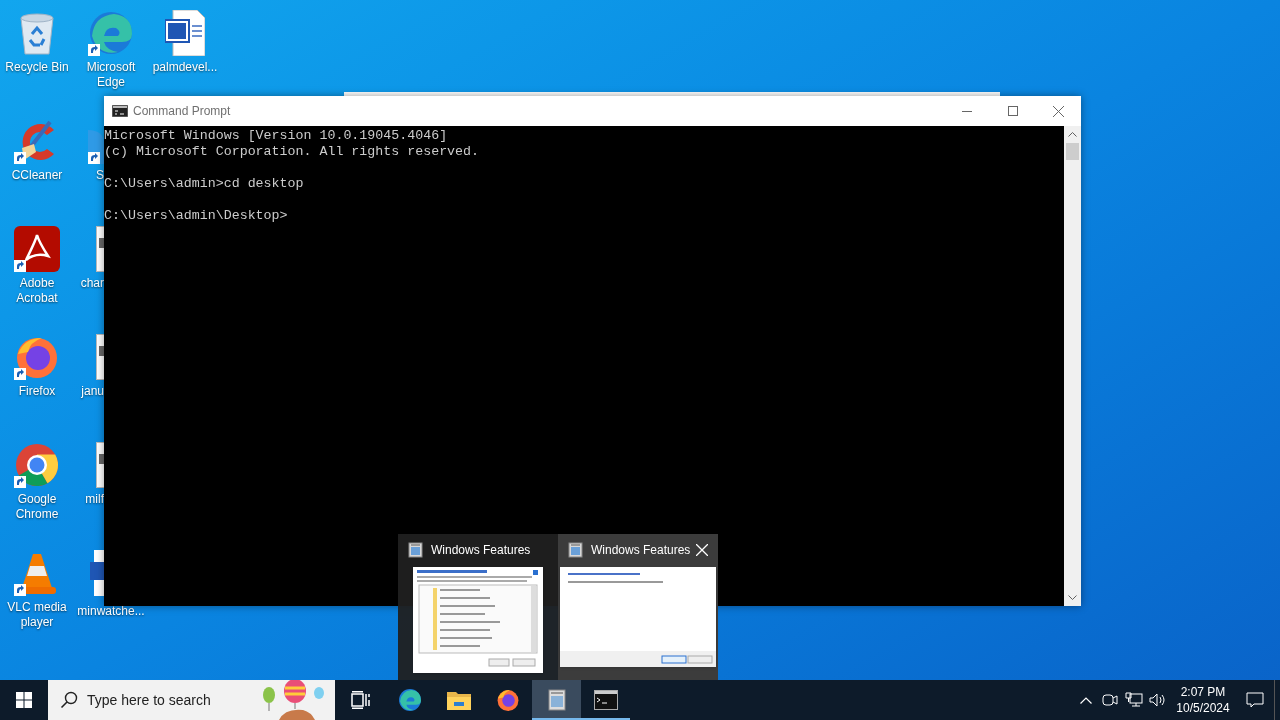 This screenshot has width=1280, height=720. What do you see at coordinates (458, 700) in the screenshot?
I see `folder-icon` at bounding box center [458, 700].